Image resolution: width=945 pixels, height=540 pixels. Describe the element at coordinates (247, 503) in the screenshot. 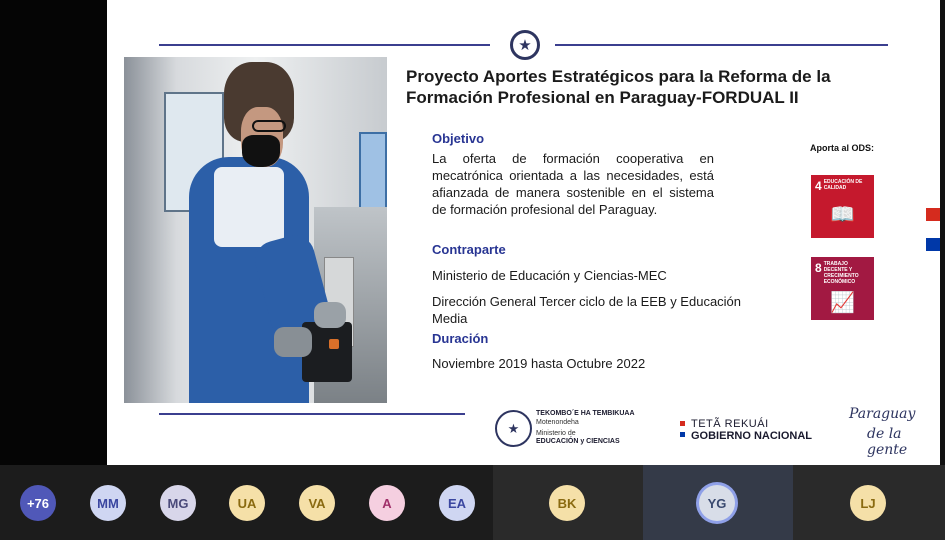

I see `participant-avatar-ua: UA` at that location.